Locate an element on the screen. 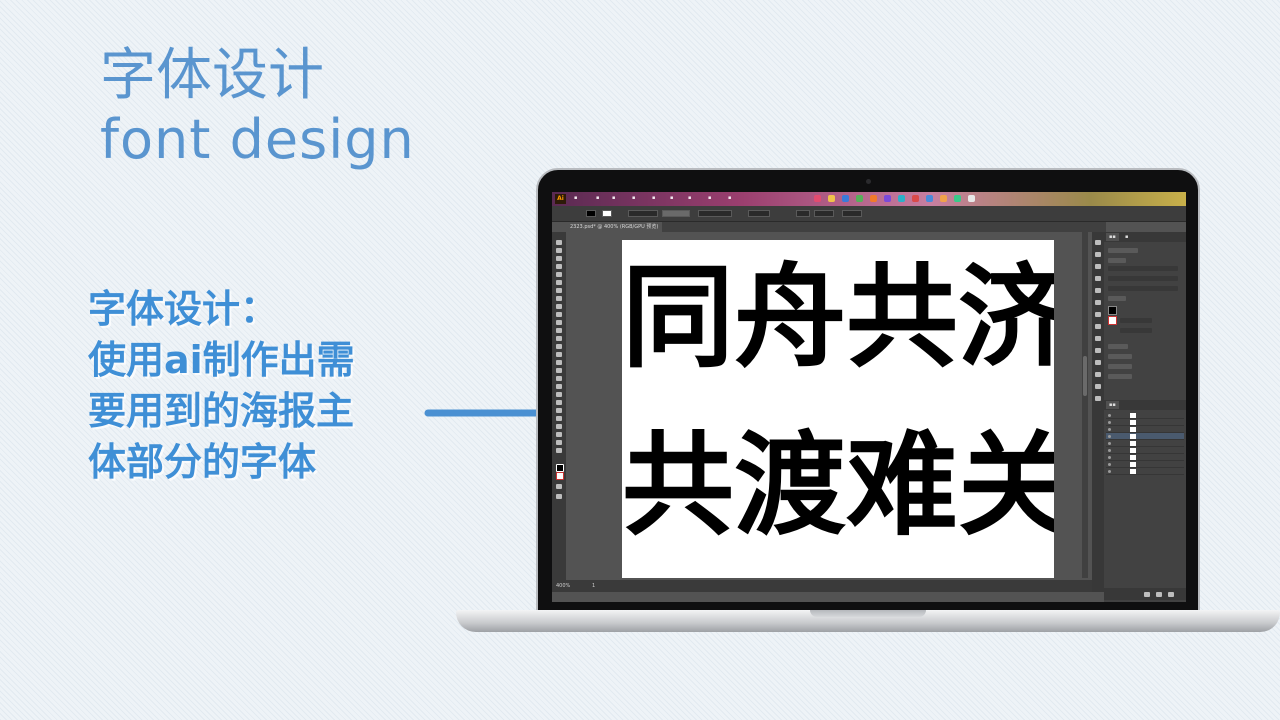  hand-tool-icon is located at coordinates (559, 442).